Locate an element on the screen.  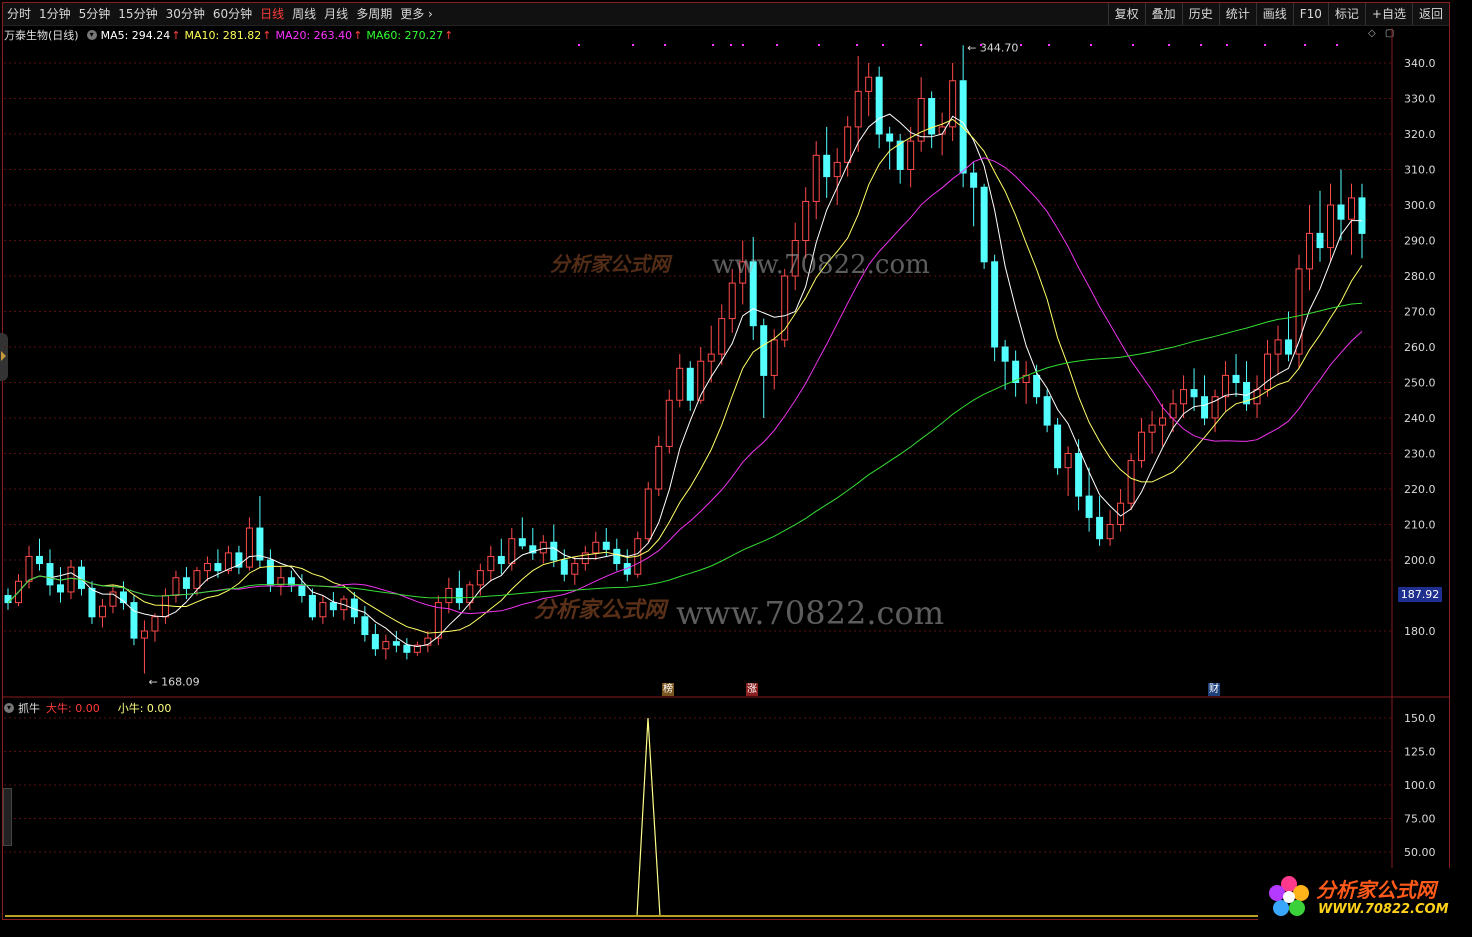
marker-cai: 财 is located at coordinates (1214, 689).